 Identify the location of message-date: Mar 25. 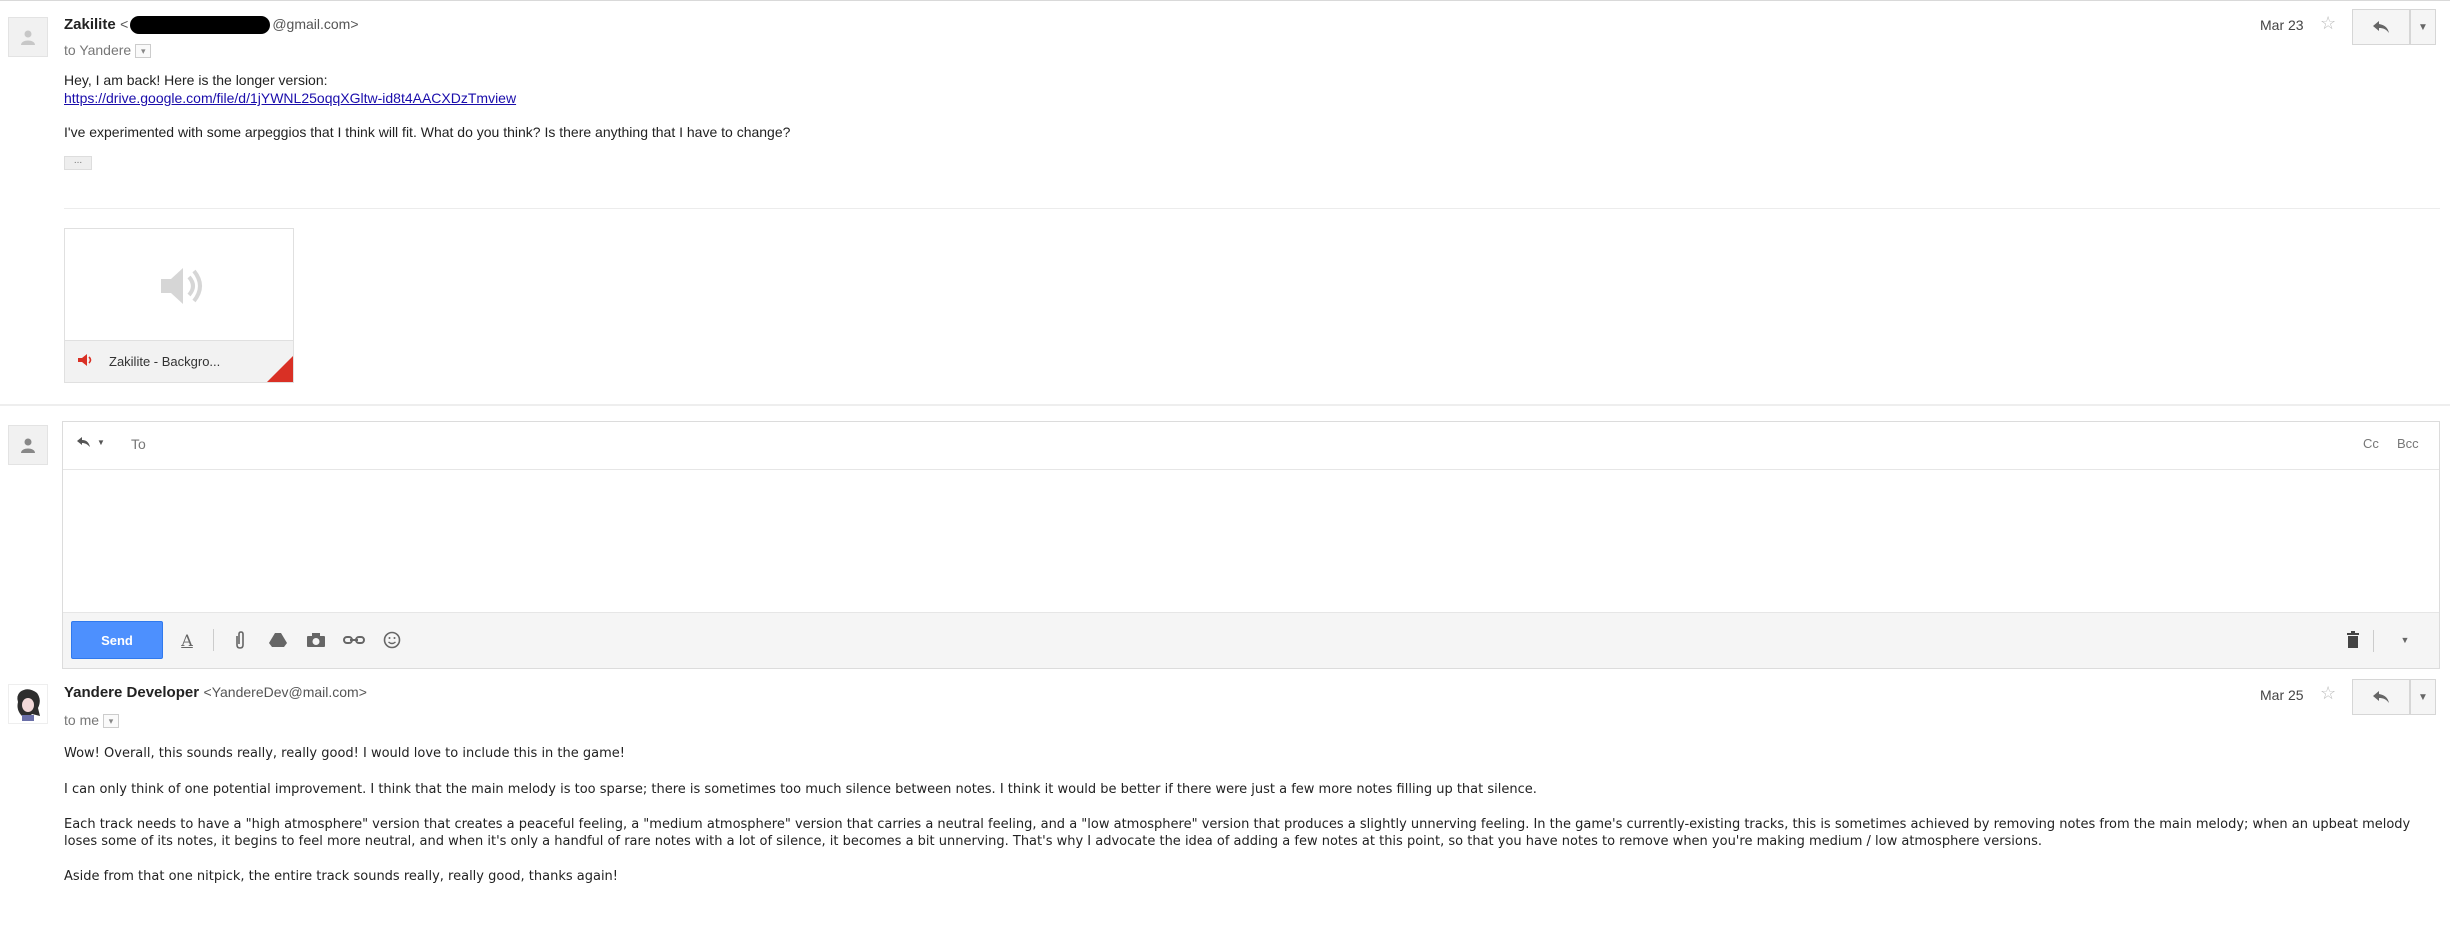
(2282, 695).